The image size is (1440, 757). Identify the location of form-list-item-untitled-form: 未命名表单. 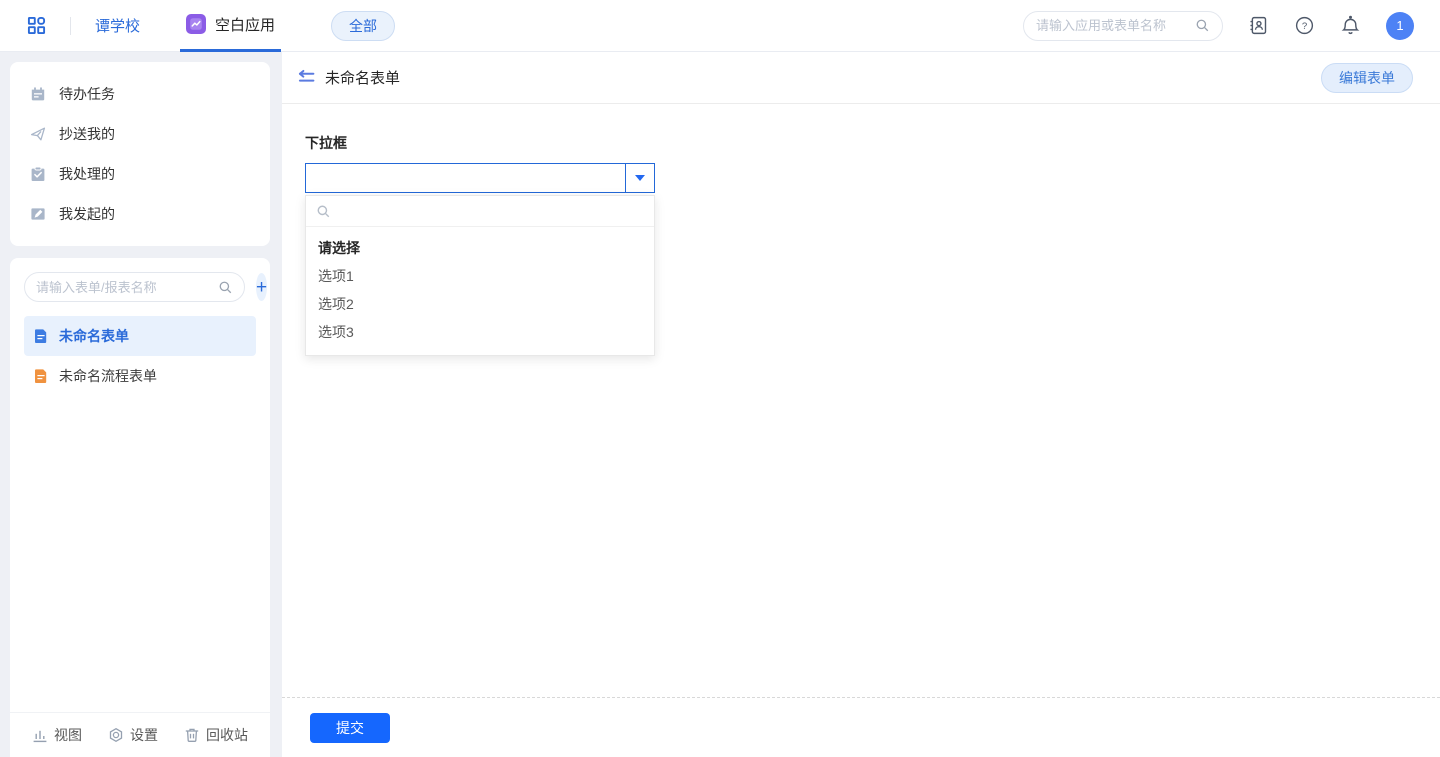
(140, 336).